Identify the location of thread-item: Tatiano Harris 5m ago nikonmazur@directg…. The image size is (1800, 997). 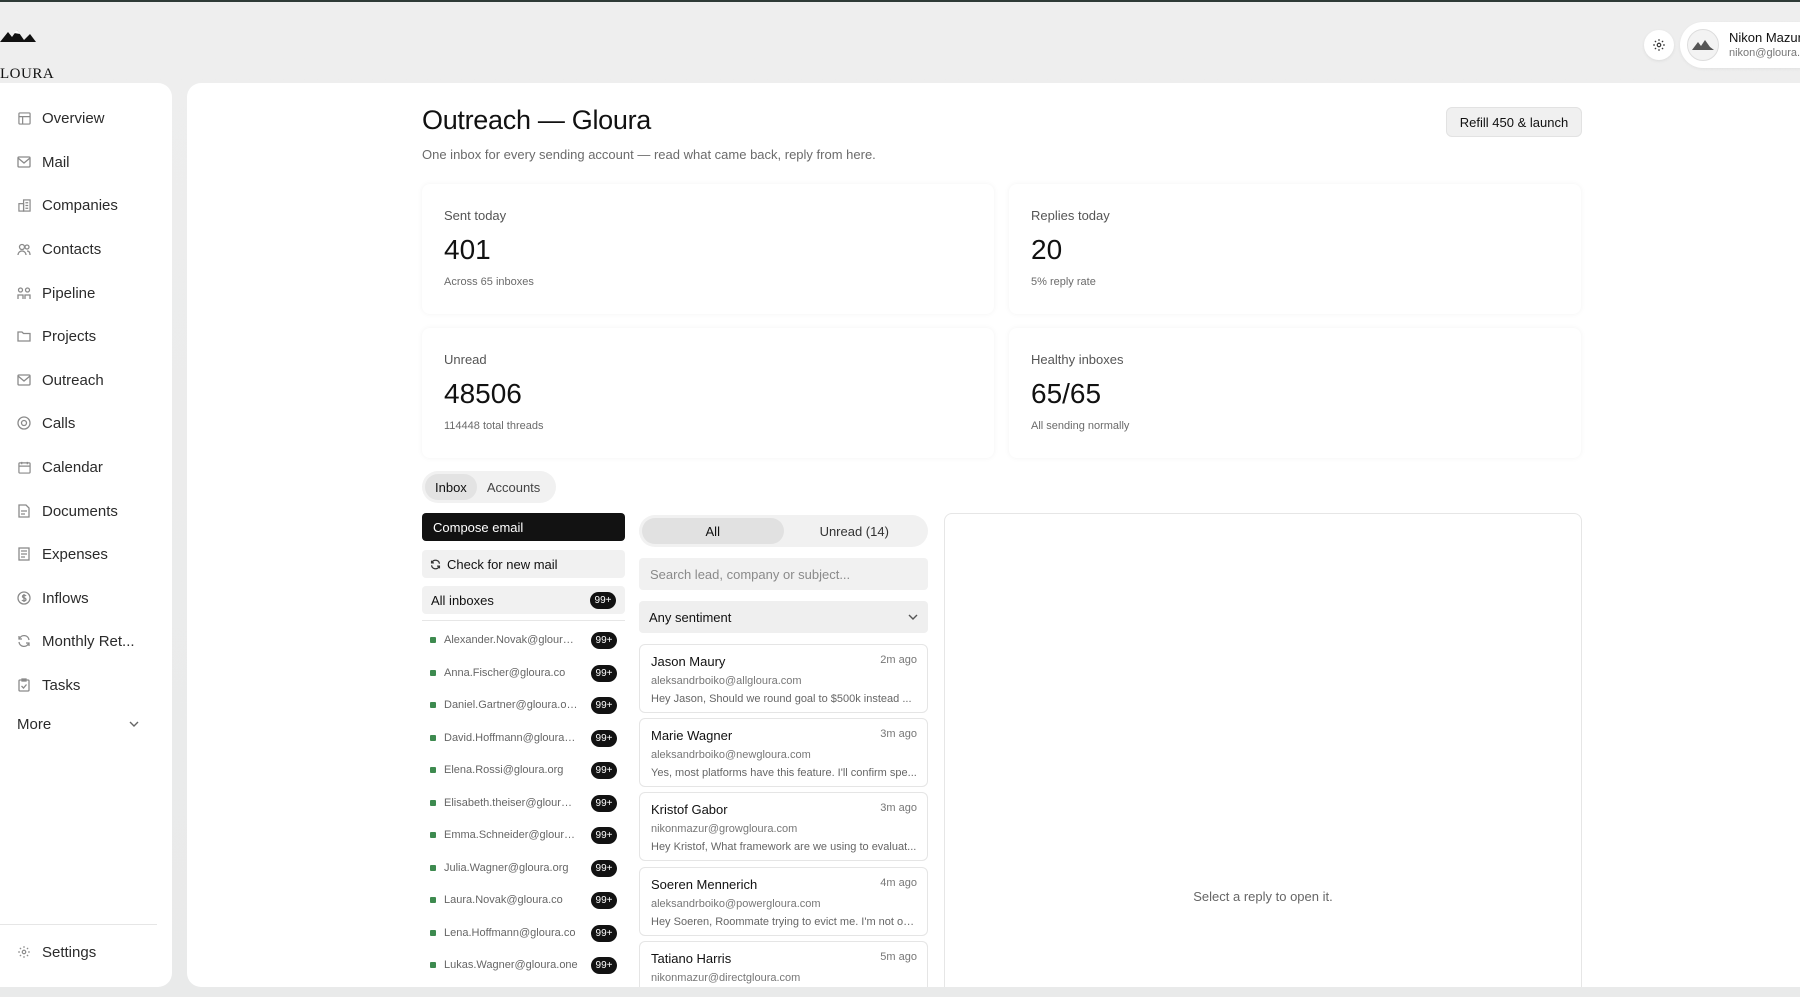
(783, 964).